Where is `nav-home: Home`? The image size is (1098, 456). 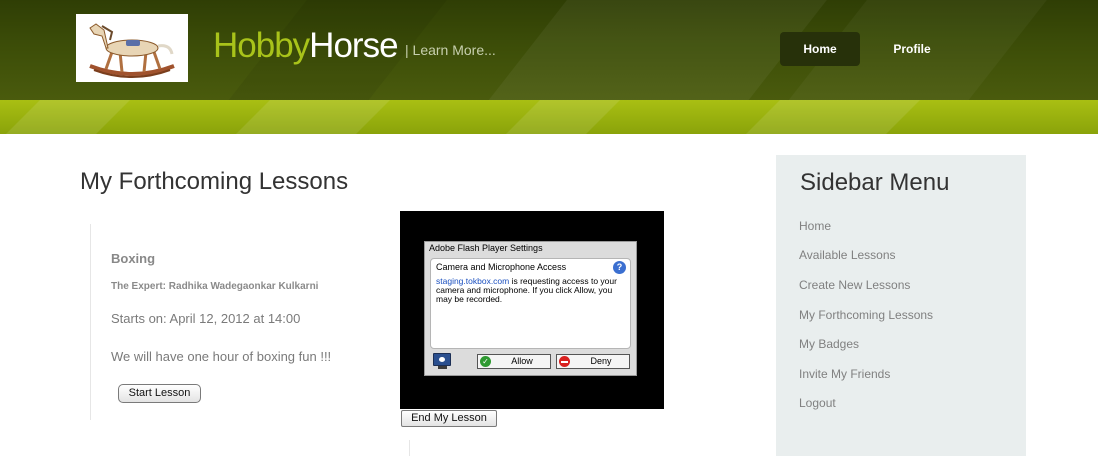 nav-home: Home is located at coordinates (820, 49).